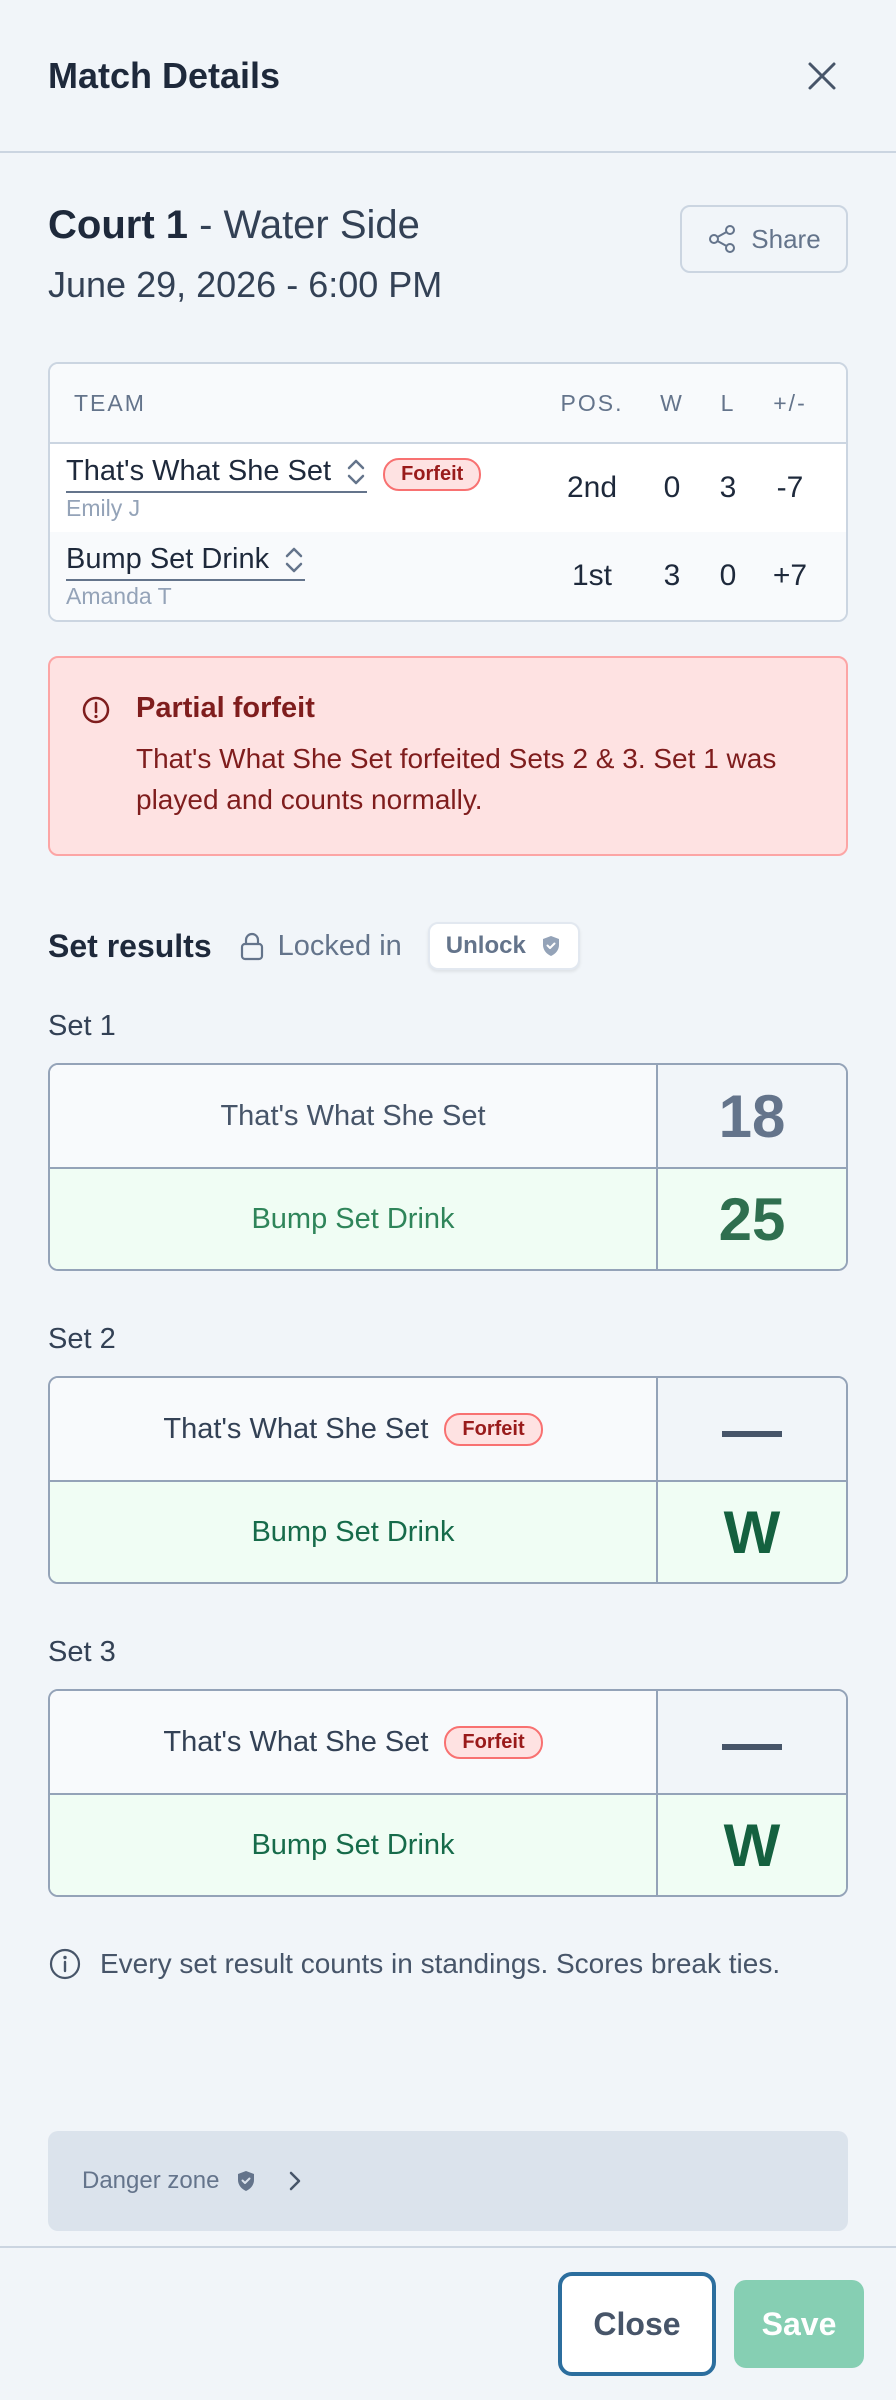  Describe the element at coordinates (199, 471) in the screenshot. I see `team-name: That's What She Set` at that location.